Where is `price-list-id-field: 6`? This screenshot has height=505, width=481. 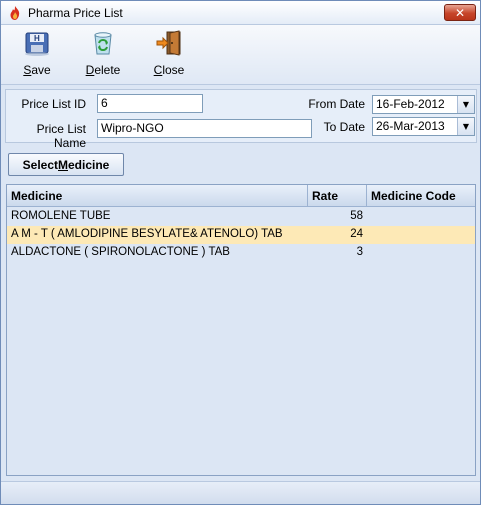
price-list-id-field: 6 is located at coordinates (150, 103).